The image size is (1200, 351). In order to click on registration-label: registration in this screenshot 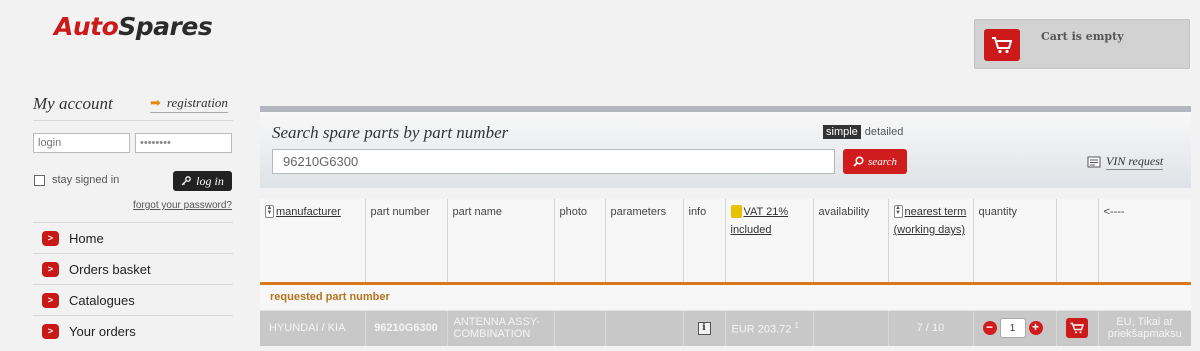, I will do `click(197, 102)`.